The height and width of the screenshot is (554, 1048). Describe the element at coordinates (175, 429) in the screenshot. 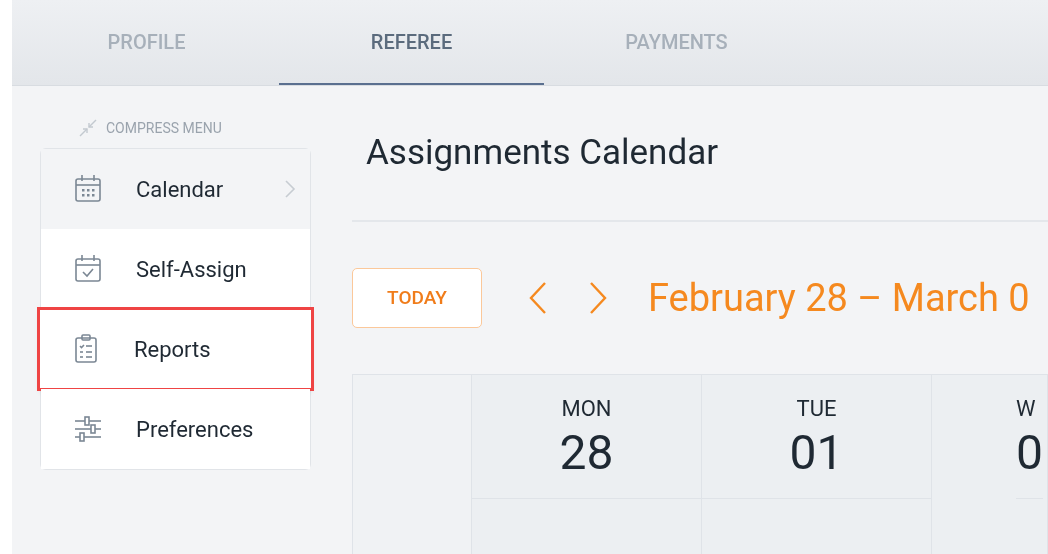

I see `menu-item: Preferences` at that location.